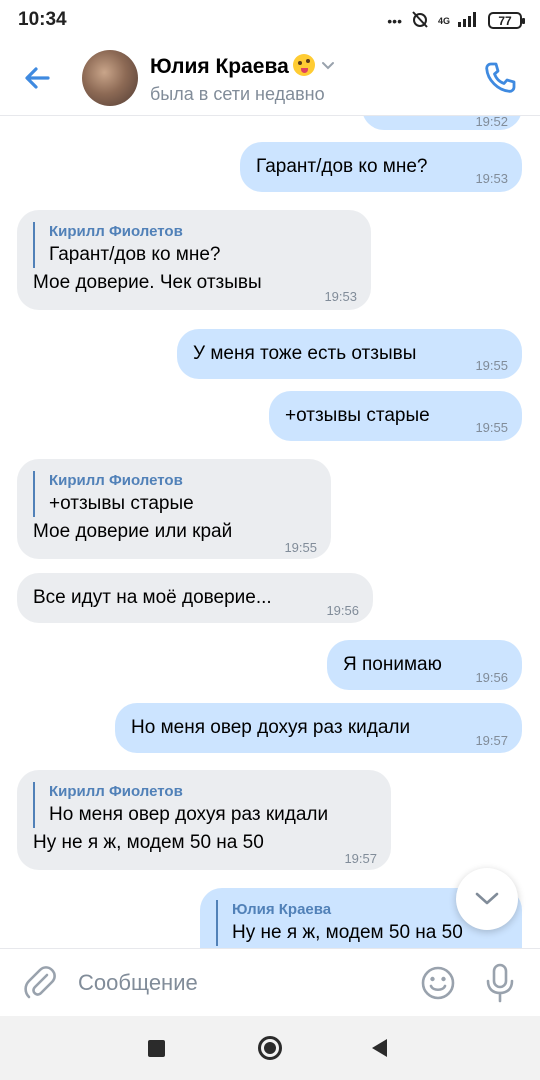 This screenshot has height=1080, width=540. I want to click on back-arrow-icon, so click(37, 78).